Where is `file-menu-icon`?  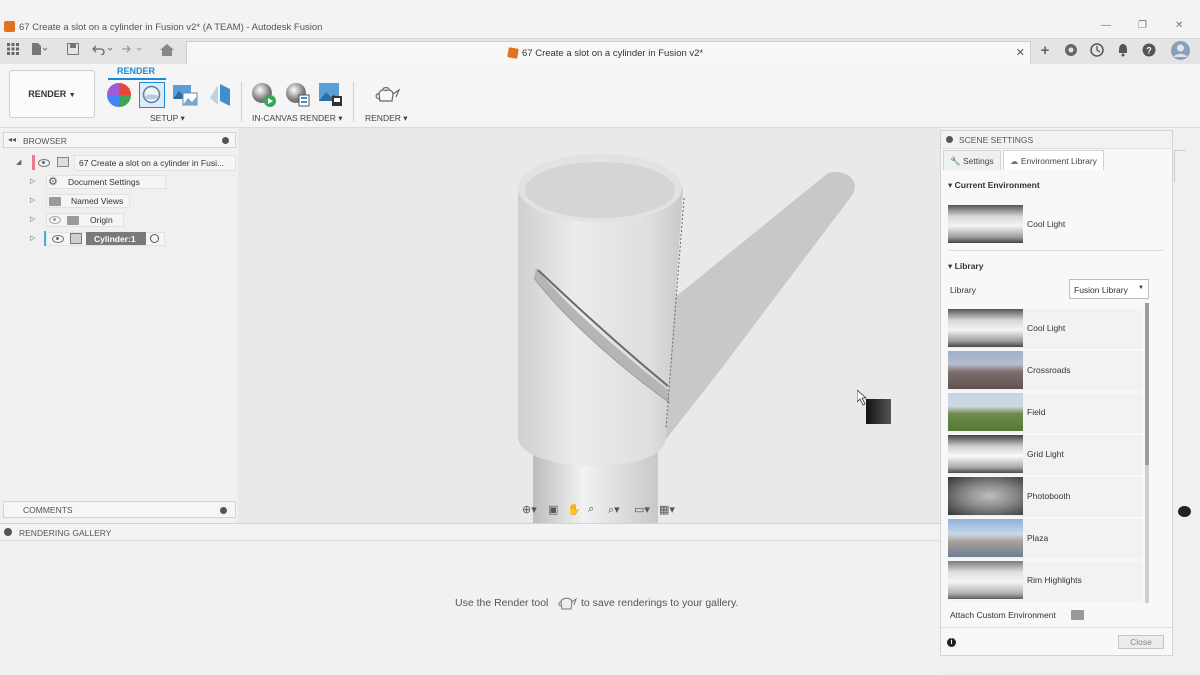 file-menu-icon is located at coordinates (39, 51).